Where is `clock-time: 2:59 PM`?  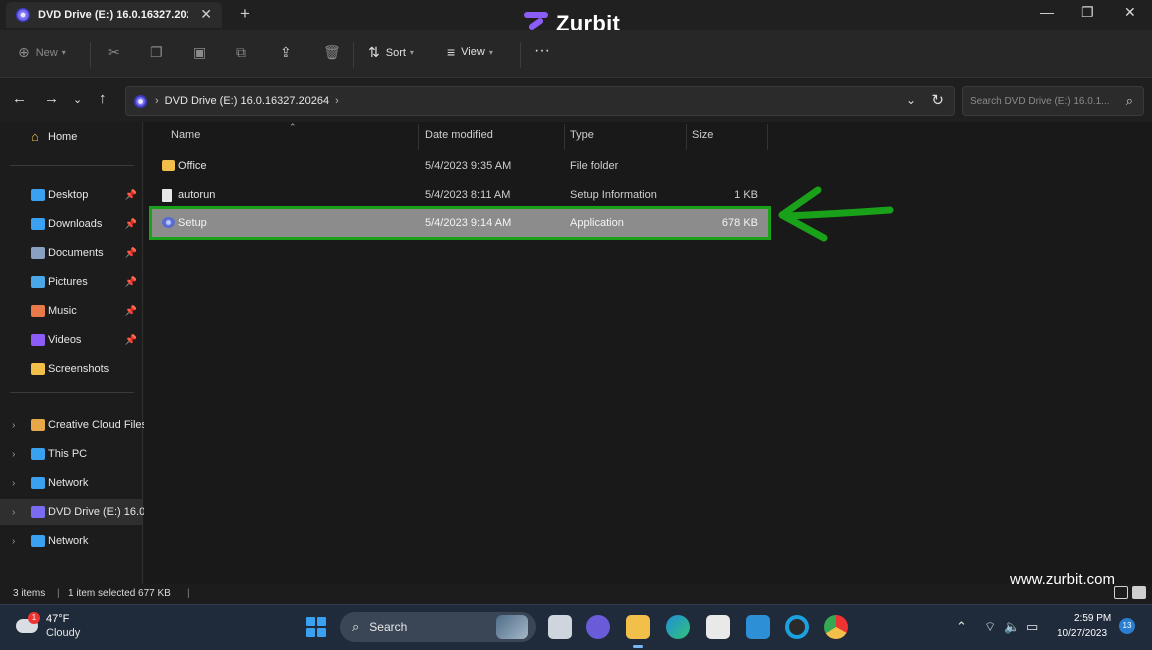
clock-time: 2:59 PM is located at coordinates (1092, 618).